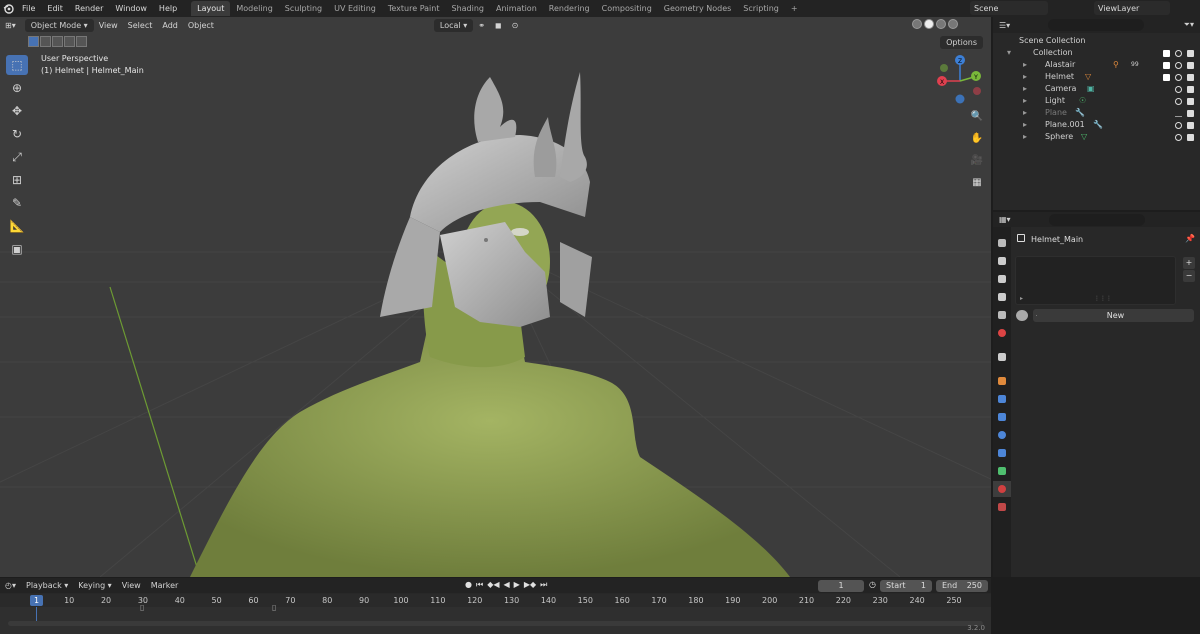 This screenshot has width=1200, height=634. What do you see at coordinates (507, 585) in the screenshot?
I see `play-reverse-icon: ◀` at bounding box center [507, 585].